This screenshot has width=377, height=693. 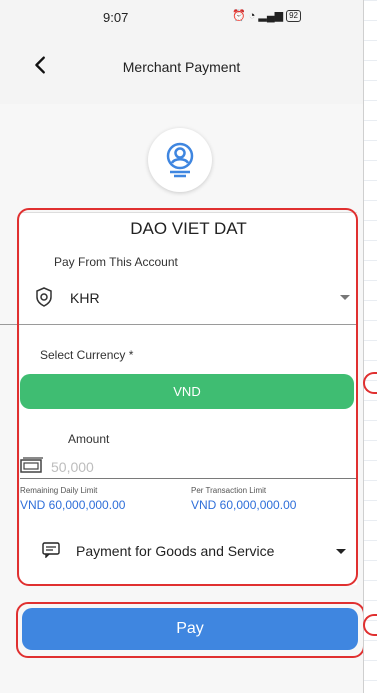 I want to click on status-bar: 9:07 ⏰ ◔ ▂▄▆ 92, so click(x=181, y=17).